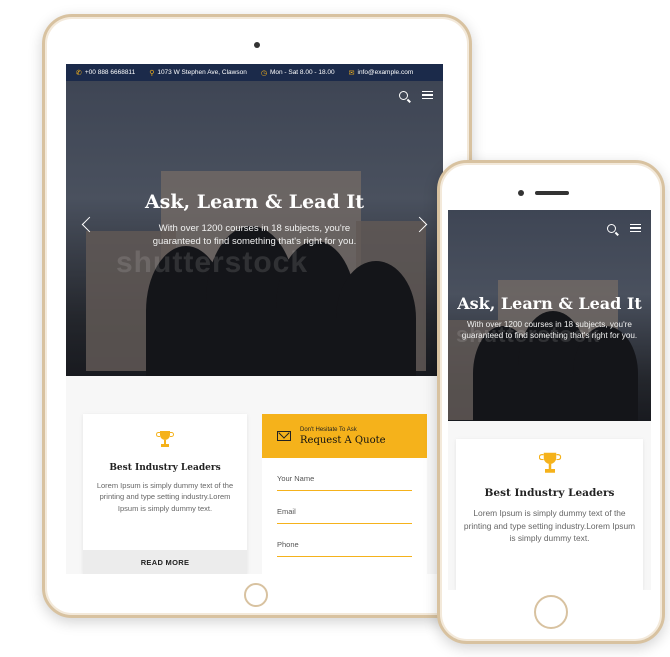 This screenshot has width=670, height=657. Describe the element at coordinates (165, 562) in the screenshot. I see `read-more-button: READ MORE` at that location.